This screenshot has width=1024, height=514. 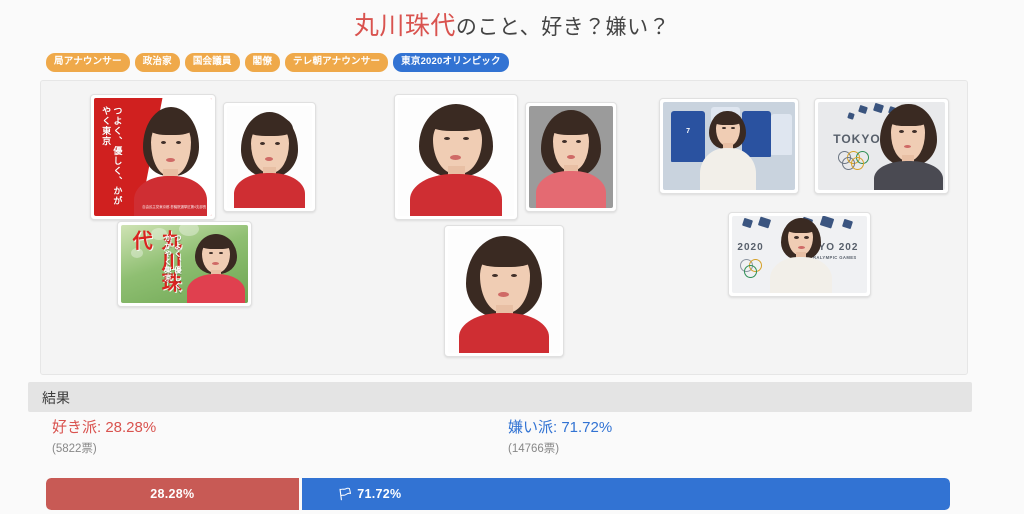 I want to click on tag-tokyo-2020-olympics: 東京2020オリンピック, so click(x=451, y=62).